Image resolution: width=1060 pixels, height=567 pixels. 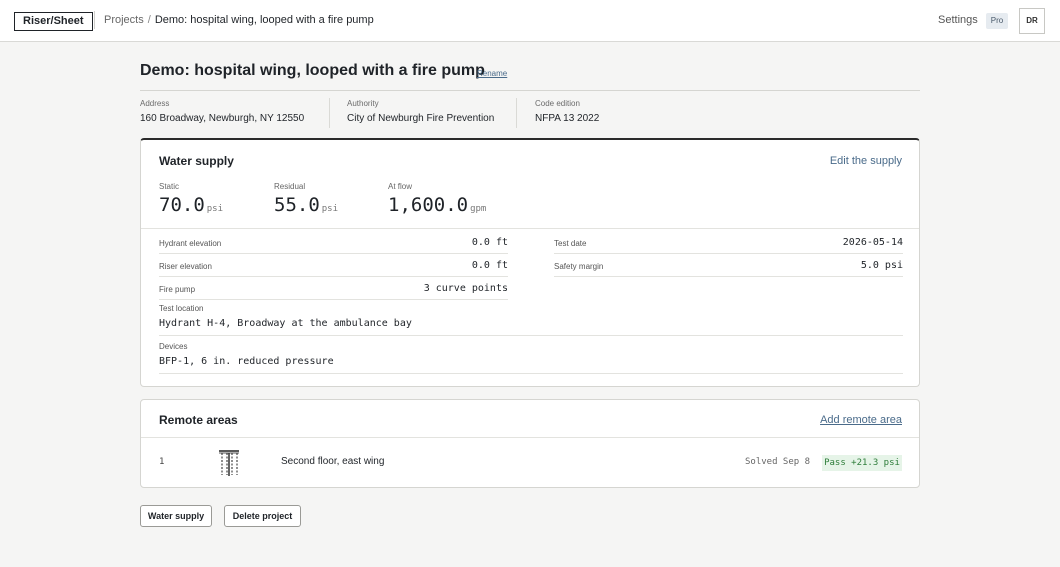 I want to click on code-edition-field: Code edition NFPA 13 2022, so click(x=567, y=111).